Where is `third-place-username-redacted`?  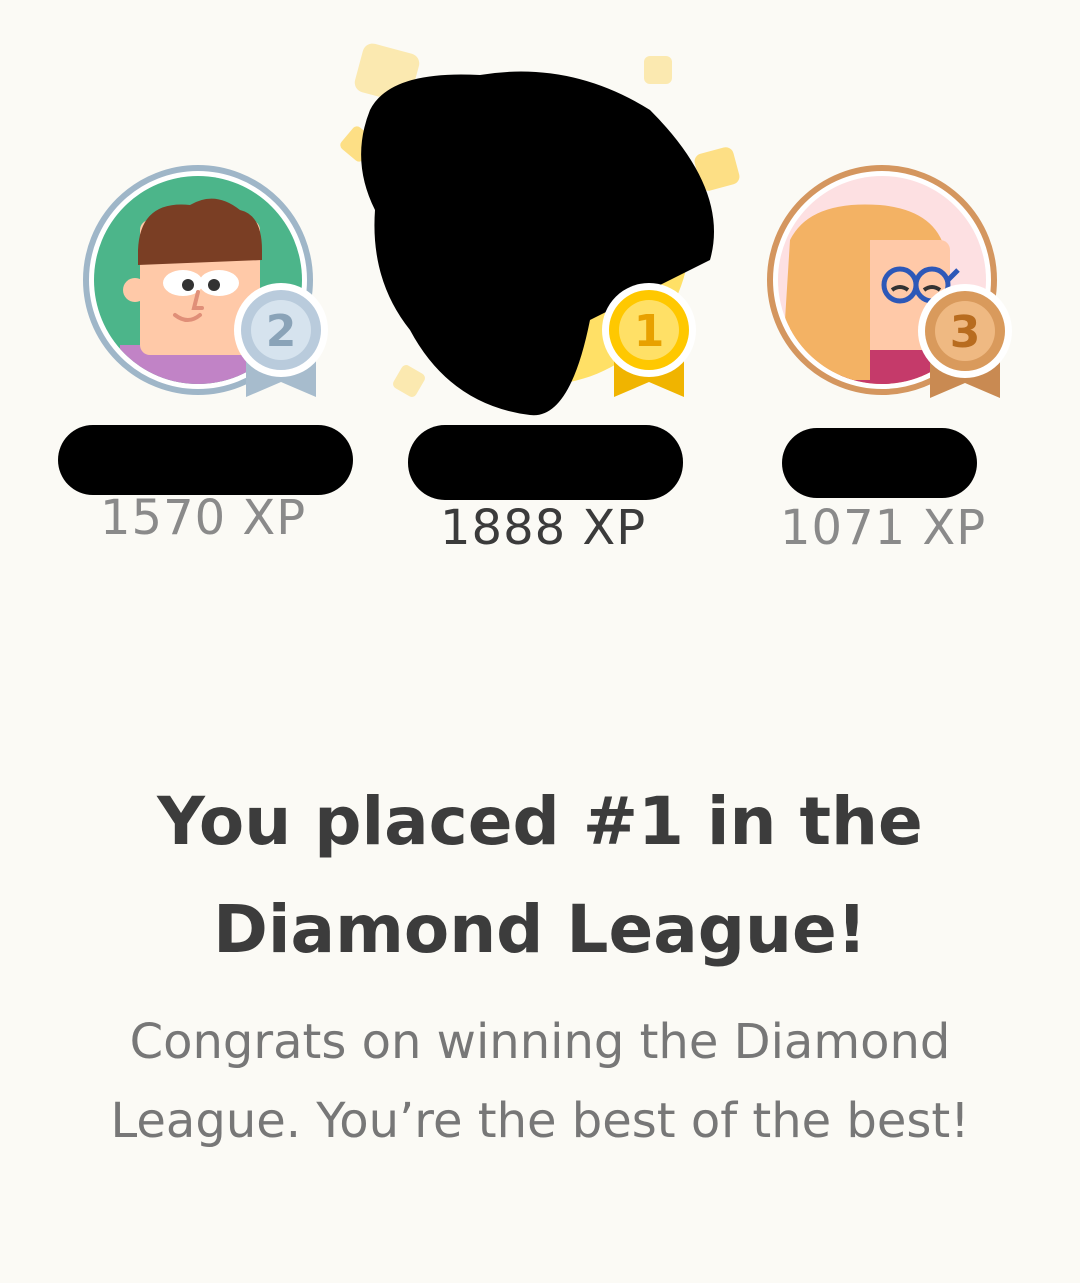
third-place-username-redacted is located at coordinates (879, 463).